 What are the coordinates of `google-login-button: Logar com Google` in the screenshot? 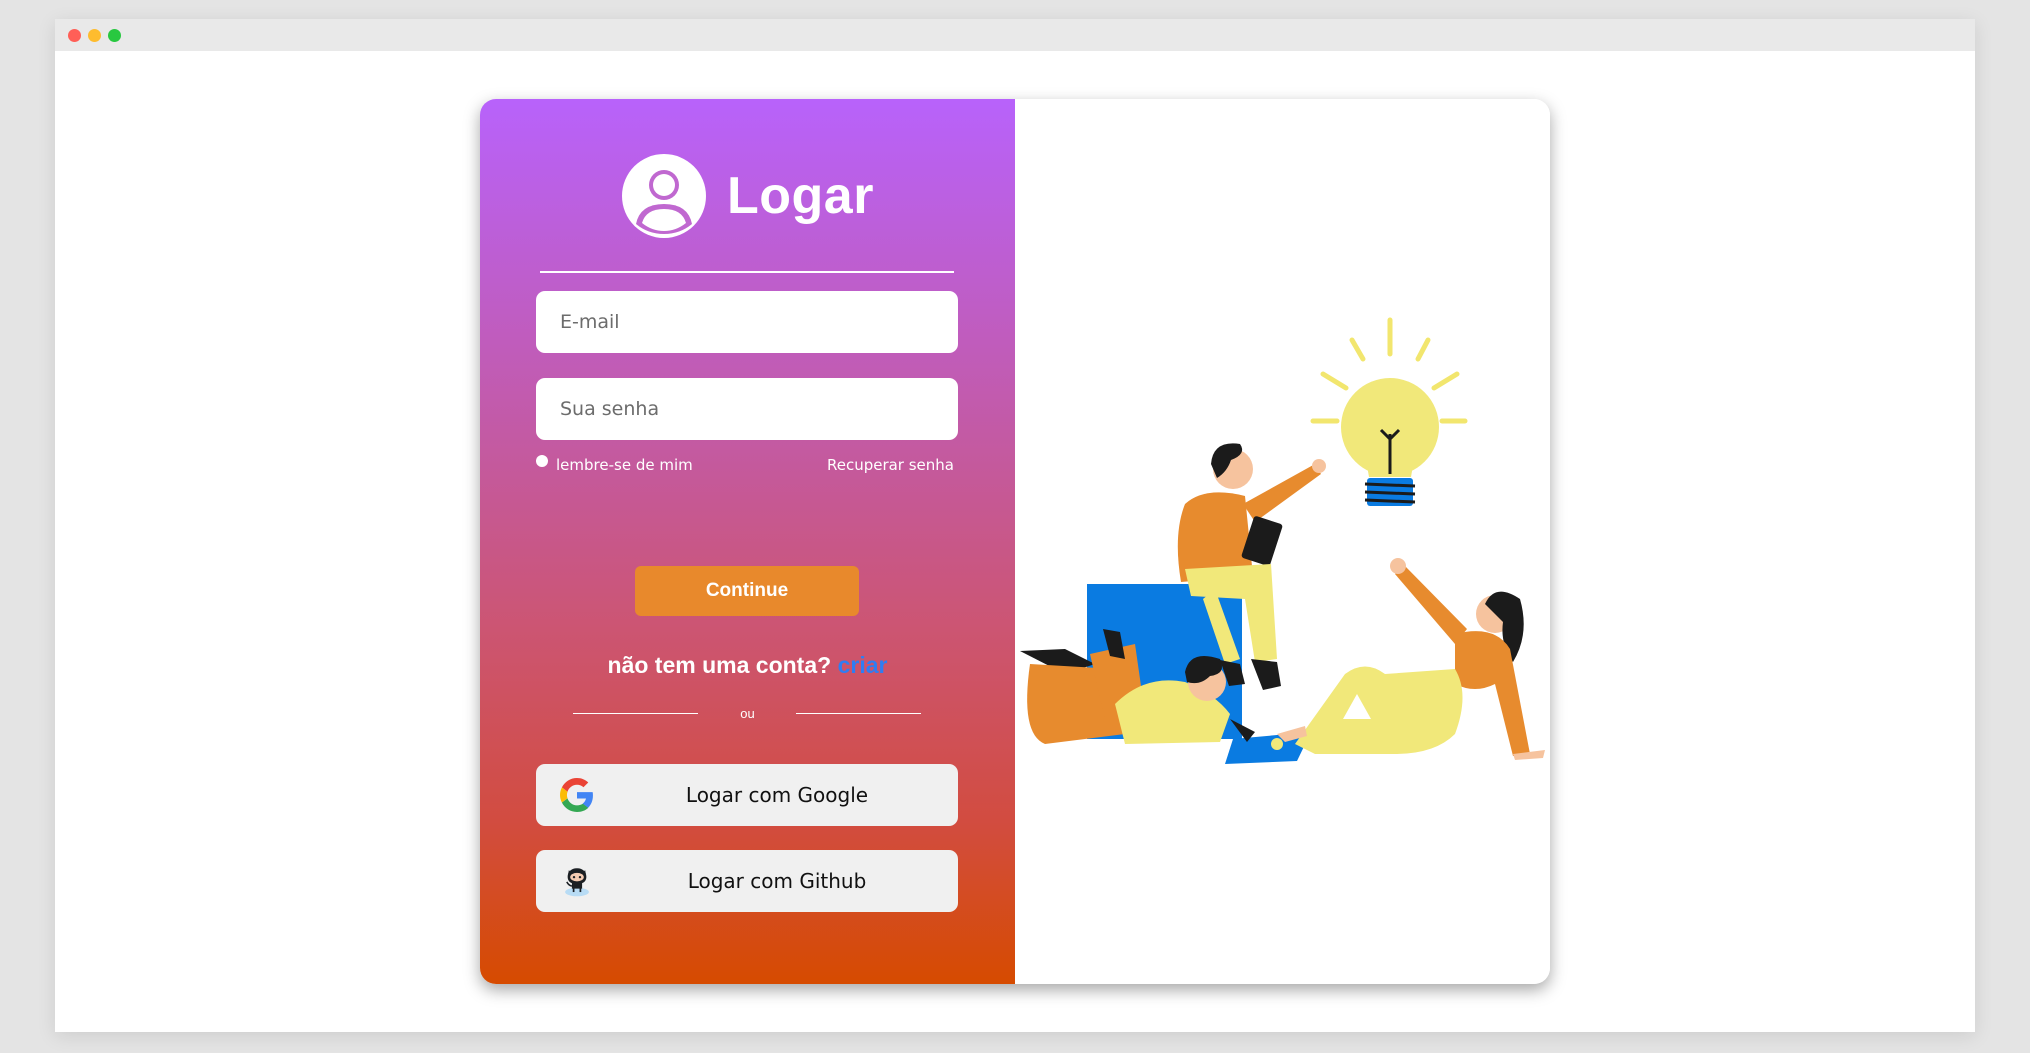 It's located at (747, 795).